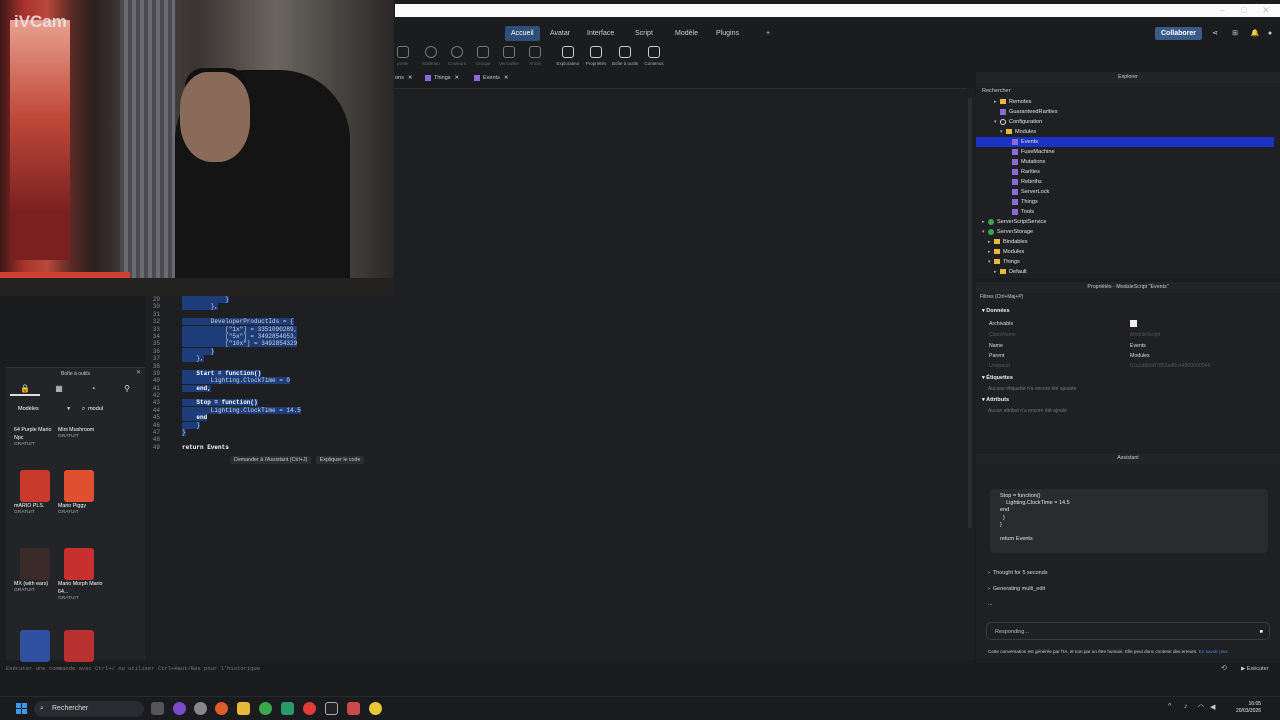  Describe the element at coordinates (1201, 707) in the screenshot. I see `wifi-icon: ◠` at that location.